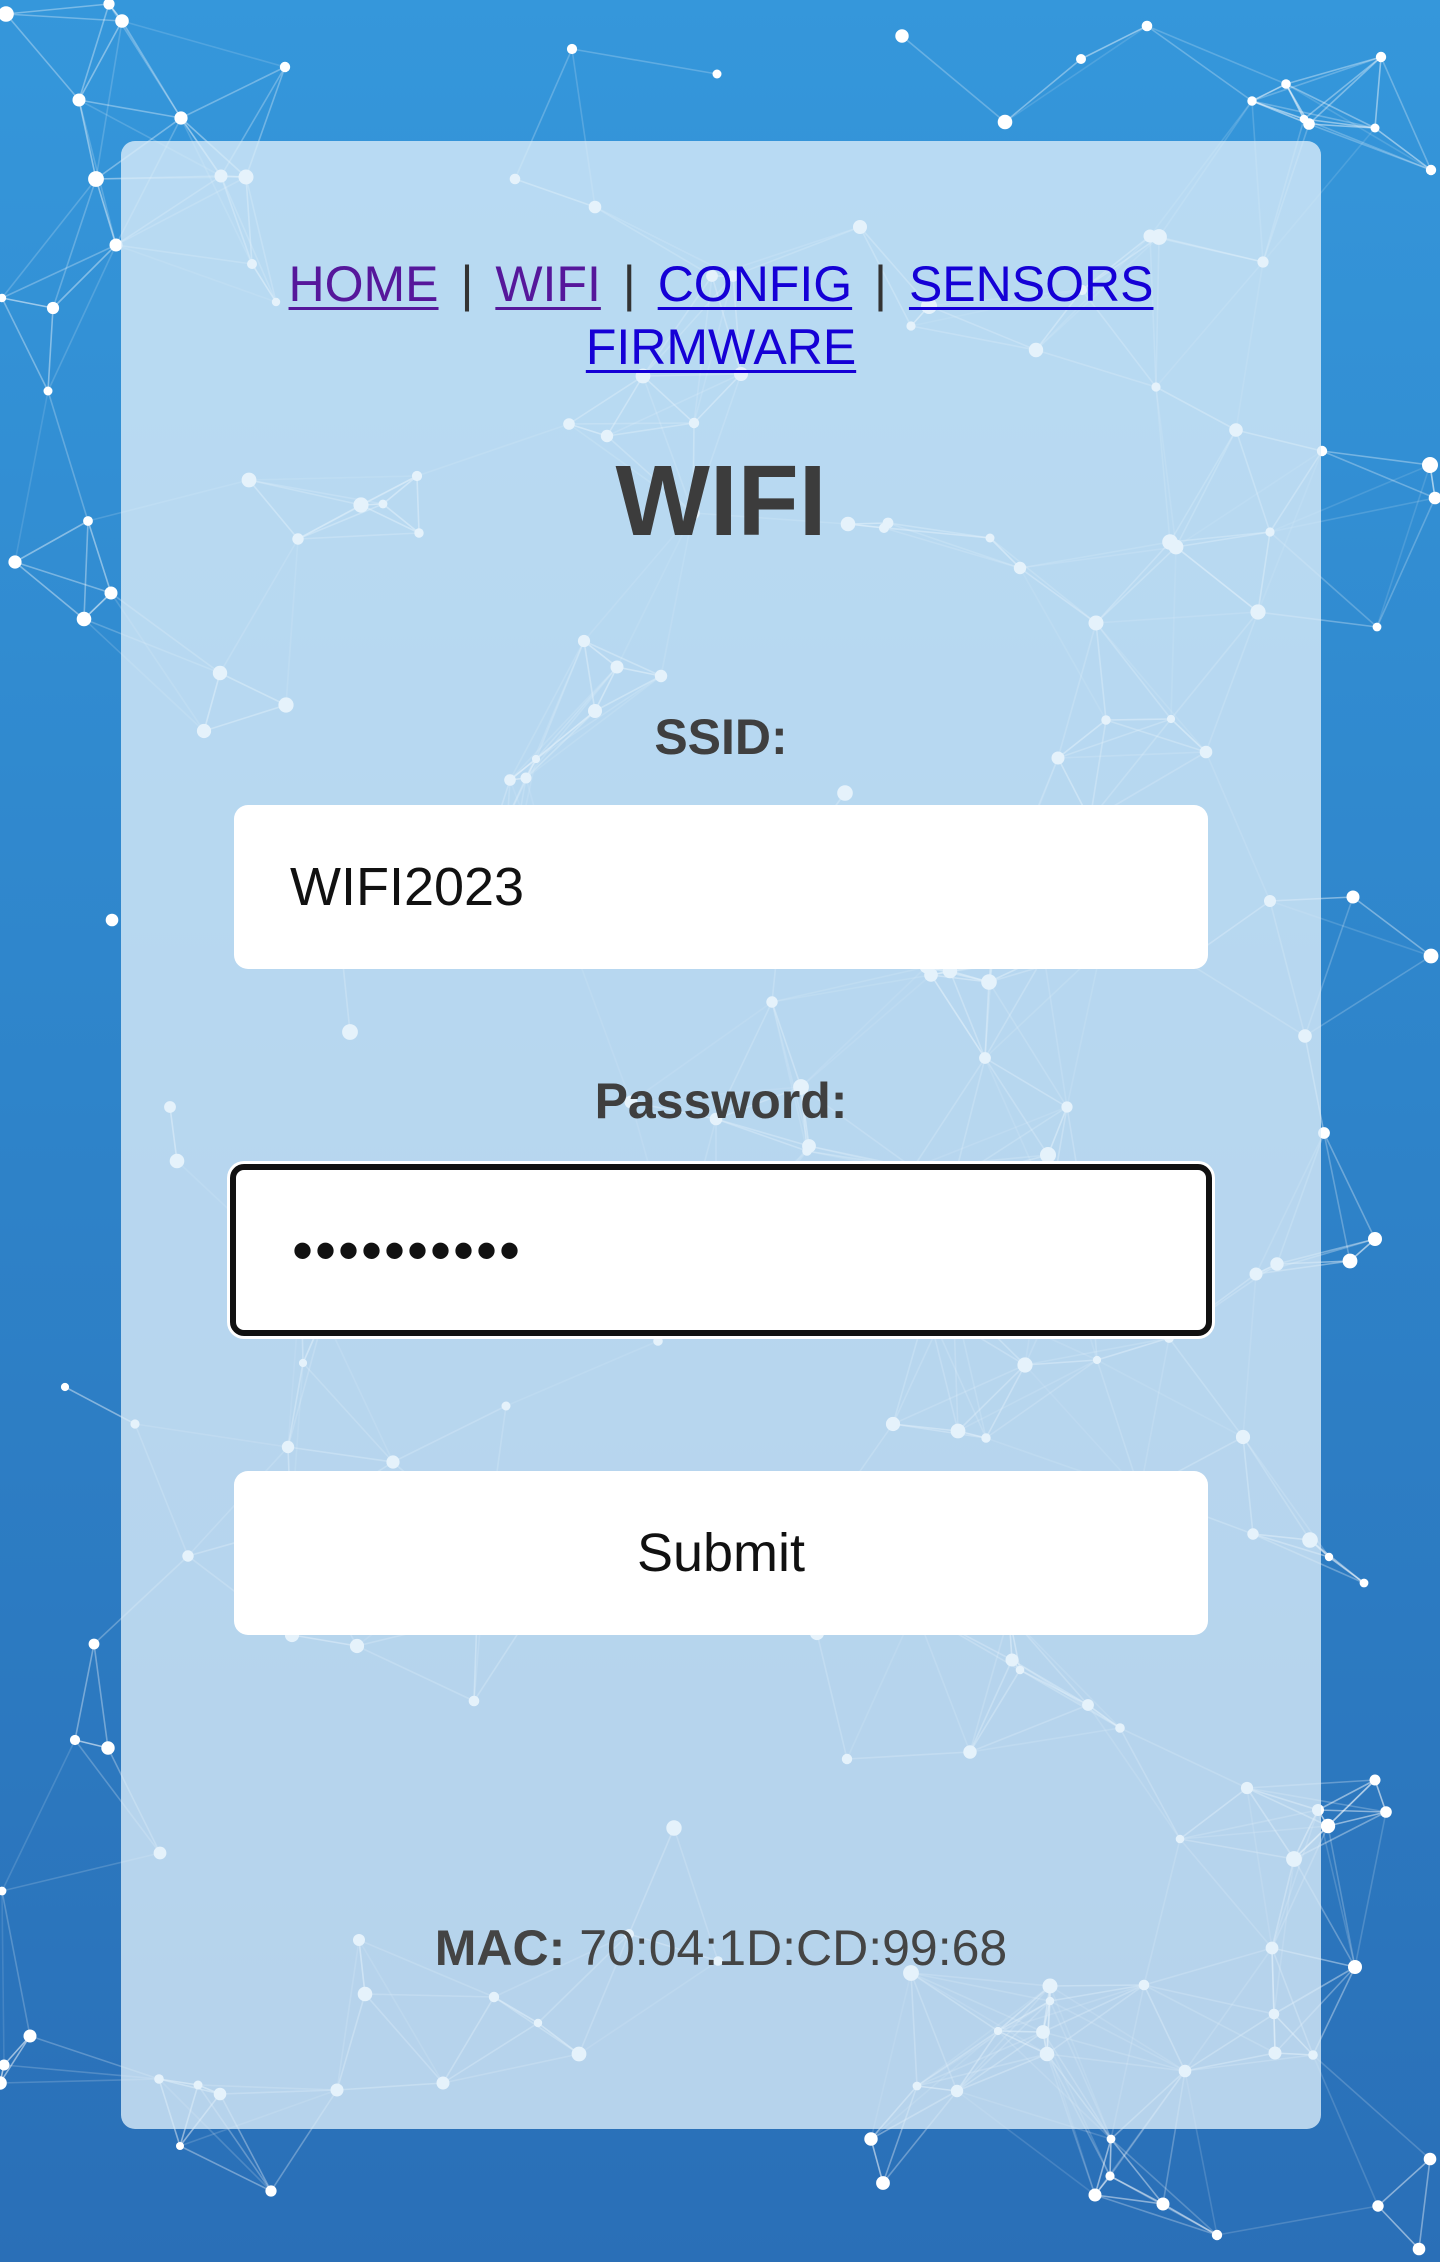  What do you see at coordinates (721, 737) in the screenshot?
I see `ssid-label: SSID:` at bounding box center [721, 737].